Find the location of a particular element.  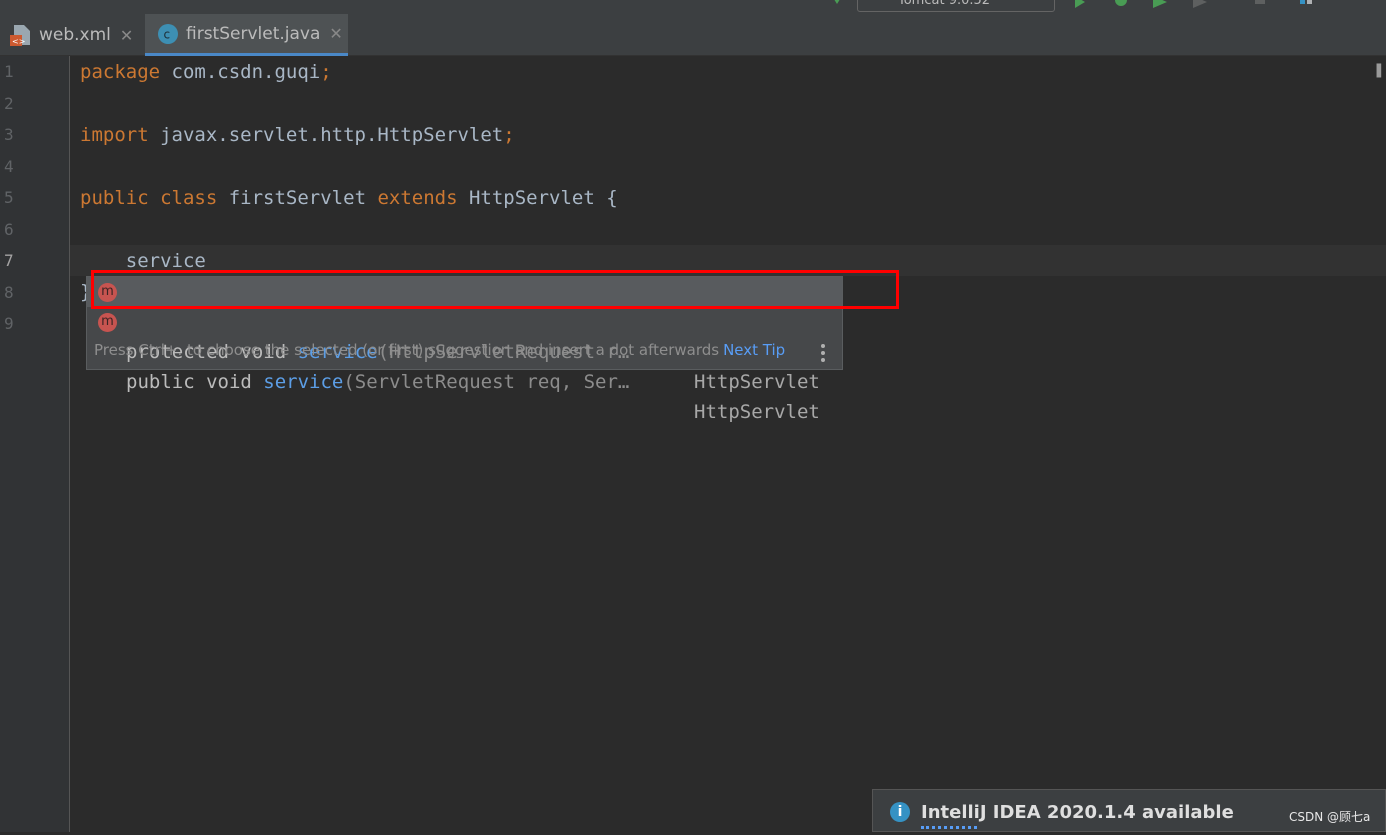

coverage-icon is located at coordinates (1160, 4).